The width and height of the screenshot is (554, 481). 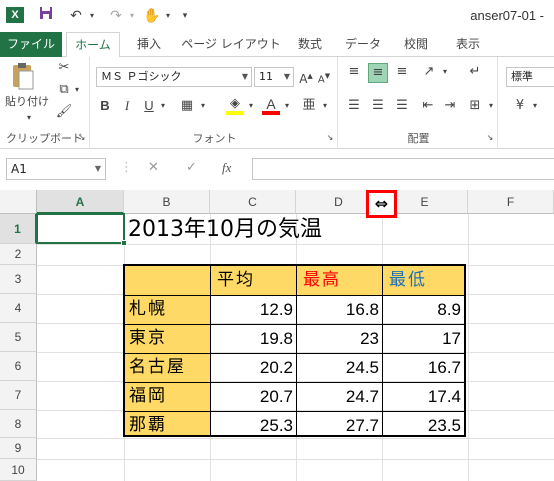 I want to click on tab-home: ホーム, so click(x=93, y=45).